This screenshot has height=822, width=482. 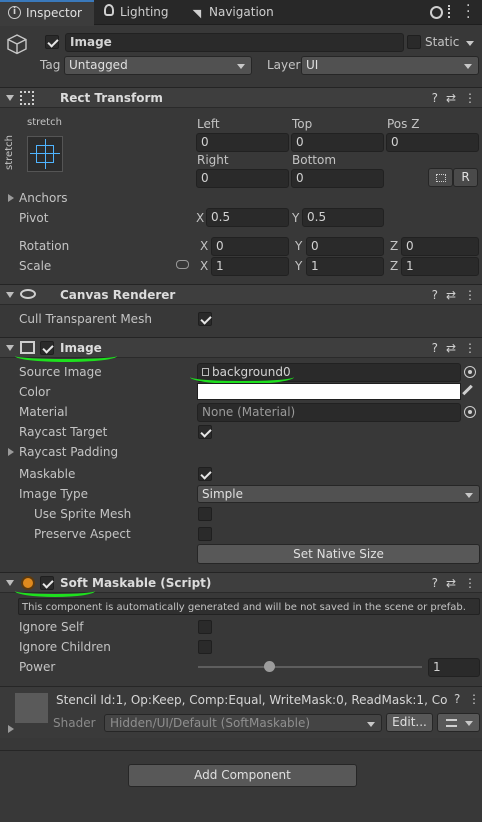 What do you see at coordinates (471, 42) in the screenshot?
I see `static-dropdown` at bounding box center [471, 42].